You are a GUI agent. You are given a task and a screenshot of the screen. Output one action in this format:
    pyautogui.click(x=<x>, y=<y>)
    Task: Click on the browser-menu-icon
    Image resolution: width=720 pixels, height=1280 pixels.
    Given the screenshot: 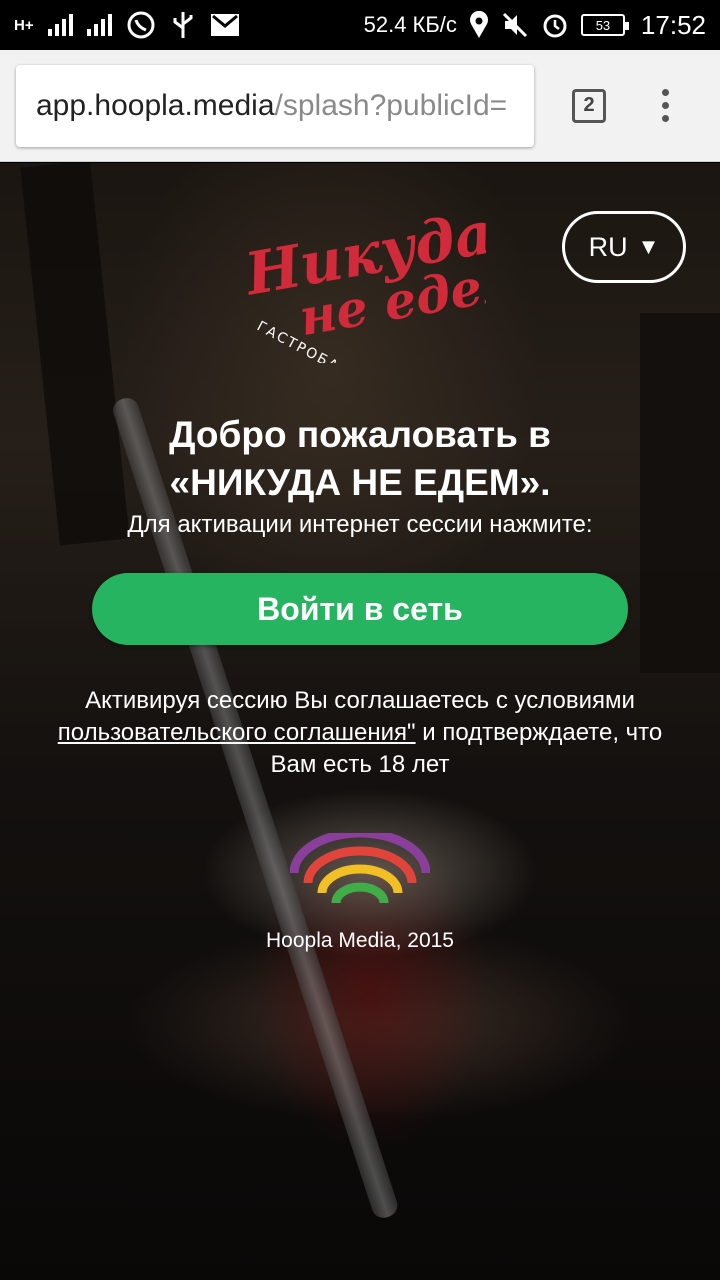 What is the action you would take?
    pyautogui.click(x=665, y=105)
    